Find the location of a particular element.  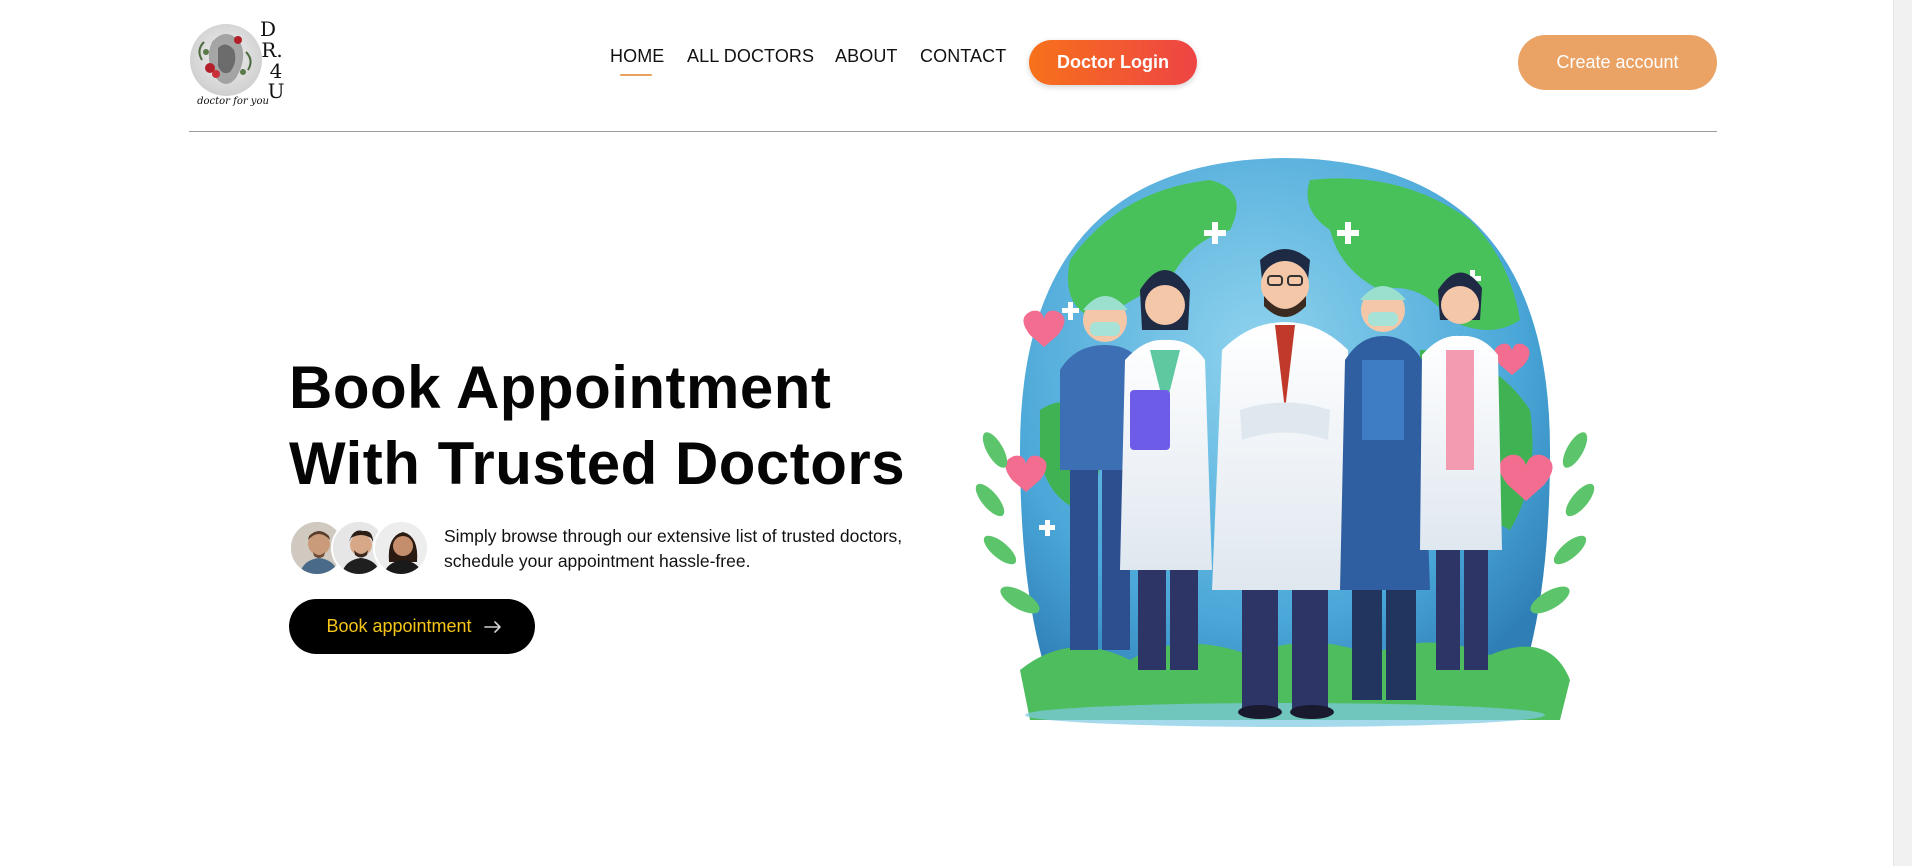

doctor-avatars is located at coordinates (360, 549).